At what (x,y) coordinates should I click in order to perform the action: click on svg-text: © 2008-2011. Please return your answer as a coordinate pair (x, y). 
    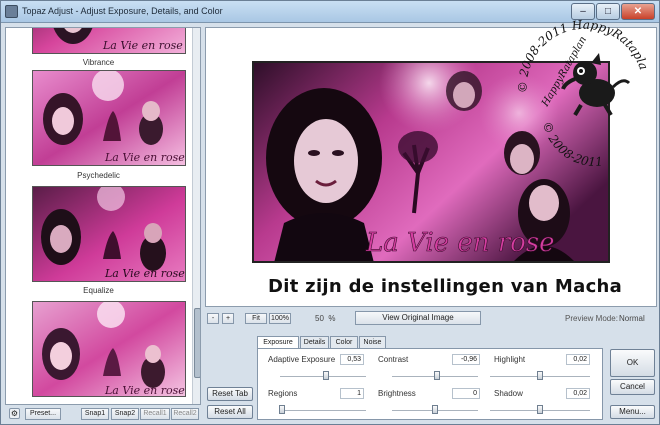
    Looking at the image, I should click on (572, 144).